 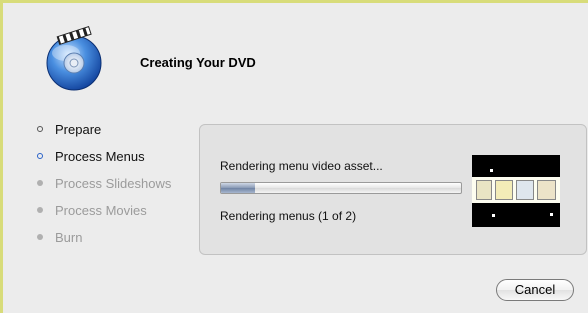 I want to click on step-process-movies: Process Movies, so click(x=103, y=214).